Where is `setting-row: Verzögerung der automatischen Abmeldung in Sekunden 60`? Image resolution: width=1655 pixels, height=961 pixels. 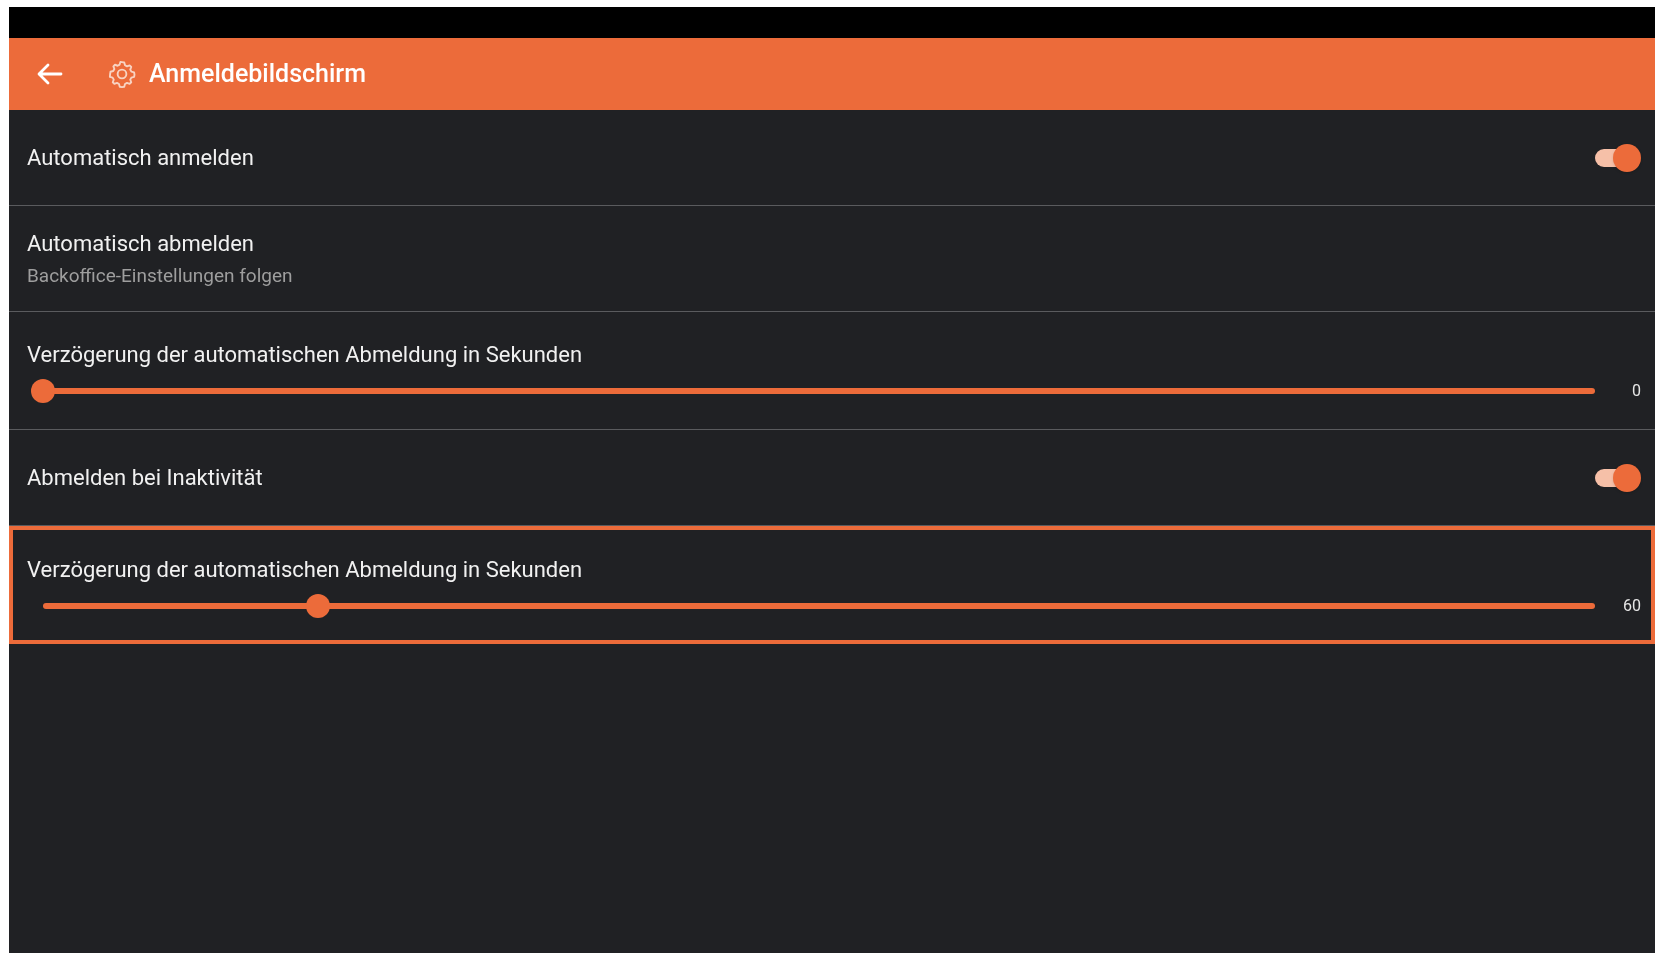 setting-row: Verzögerung der automatischen Abmeldung in Sekunden 60 is located at coordinates (832, 585).